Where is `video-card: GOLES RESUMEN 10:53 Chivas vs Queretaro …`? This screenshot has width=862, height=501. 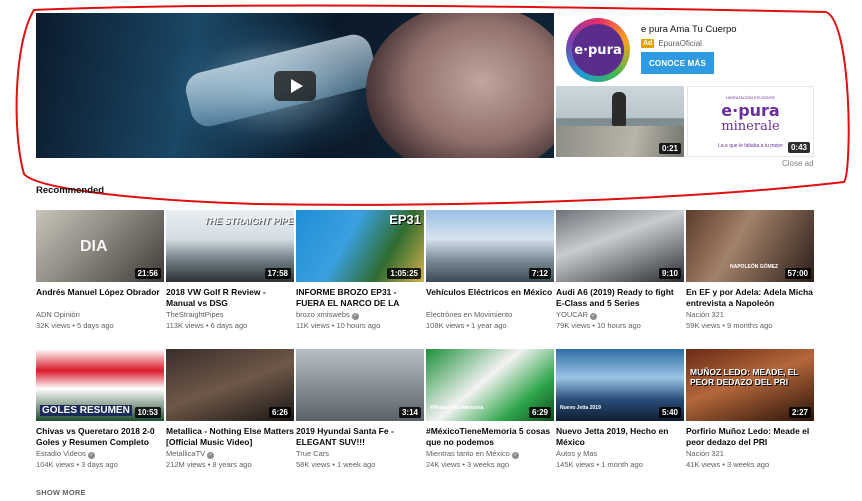
video-card: GOLES RESUMEN 10:53 Chivas vs Queretaro … is located at coordinates (100, 409).